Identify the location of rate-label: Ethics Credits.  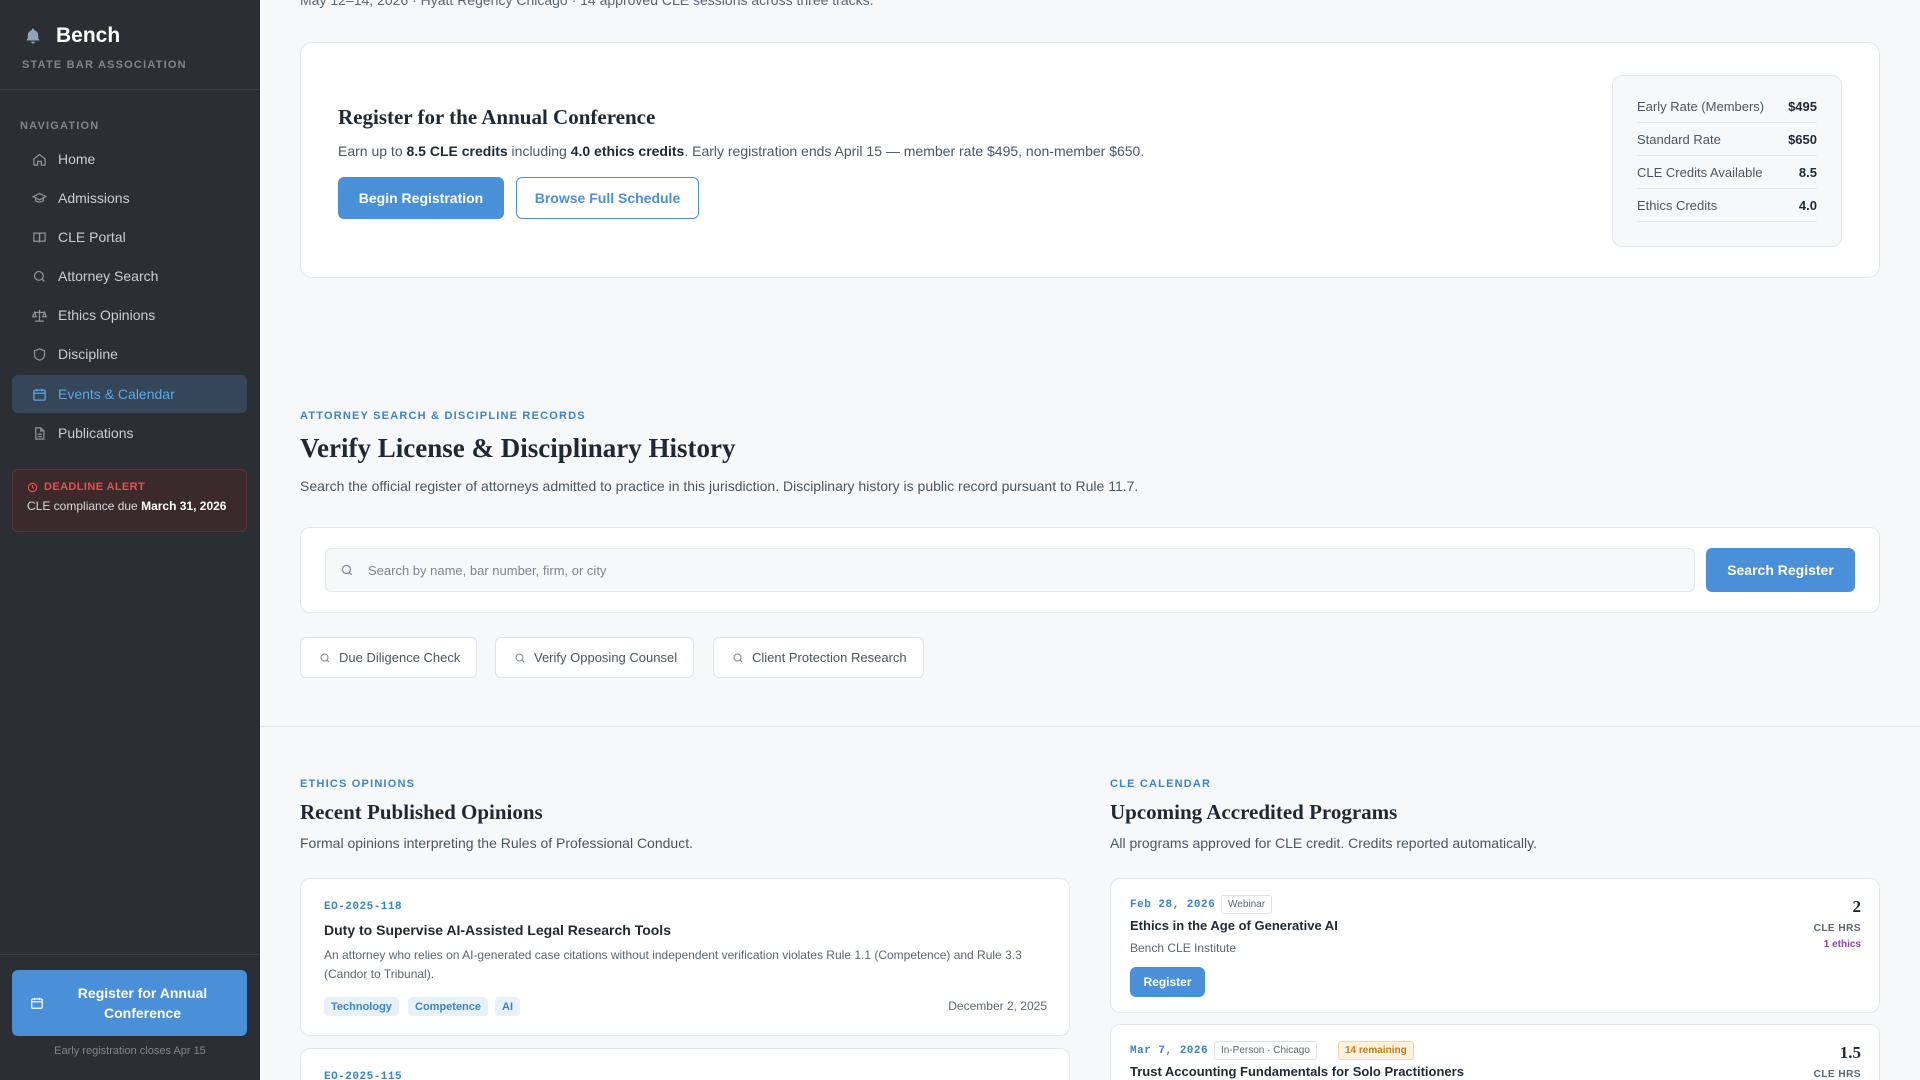
(1677, 205).